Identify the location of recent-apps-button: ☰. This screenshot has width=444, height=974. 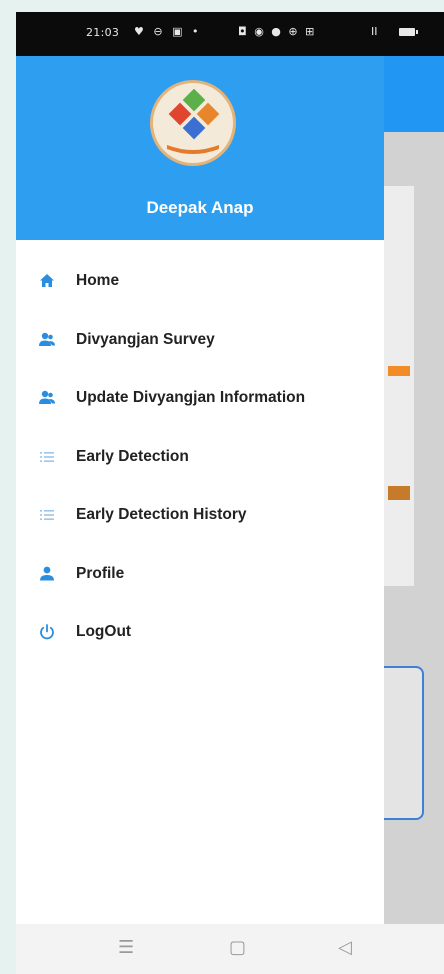
(126, 947).